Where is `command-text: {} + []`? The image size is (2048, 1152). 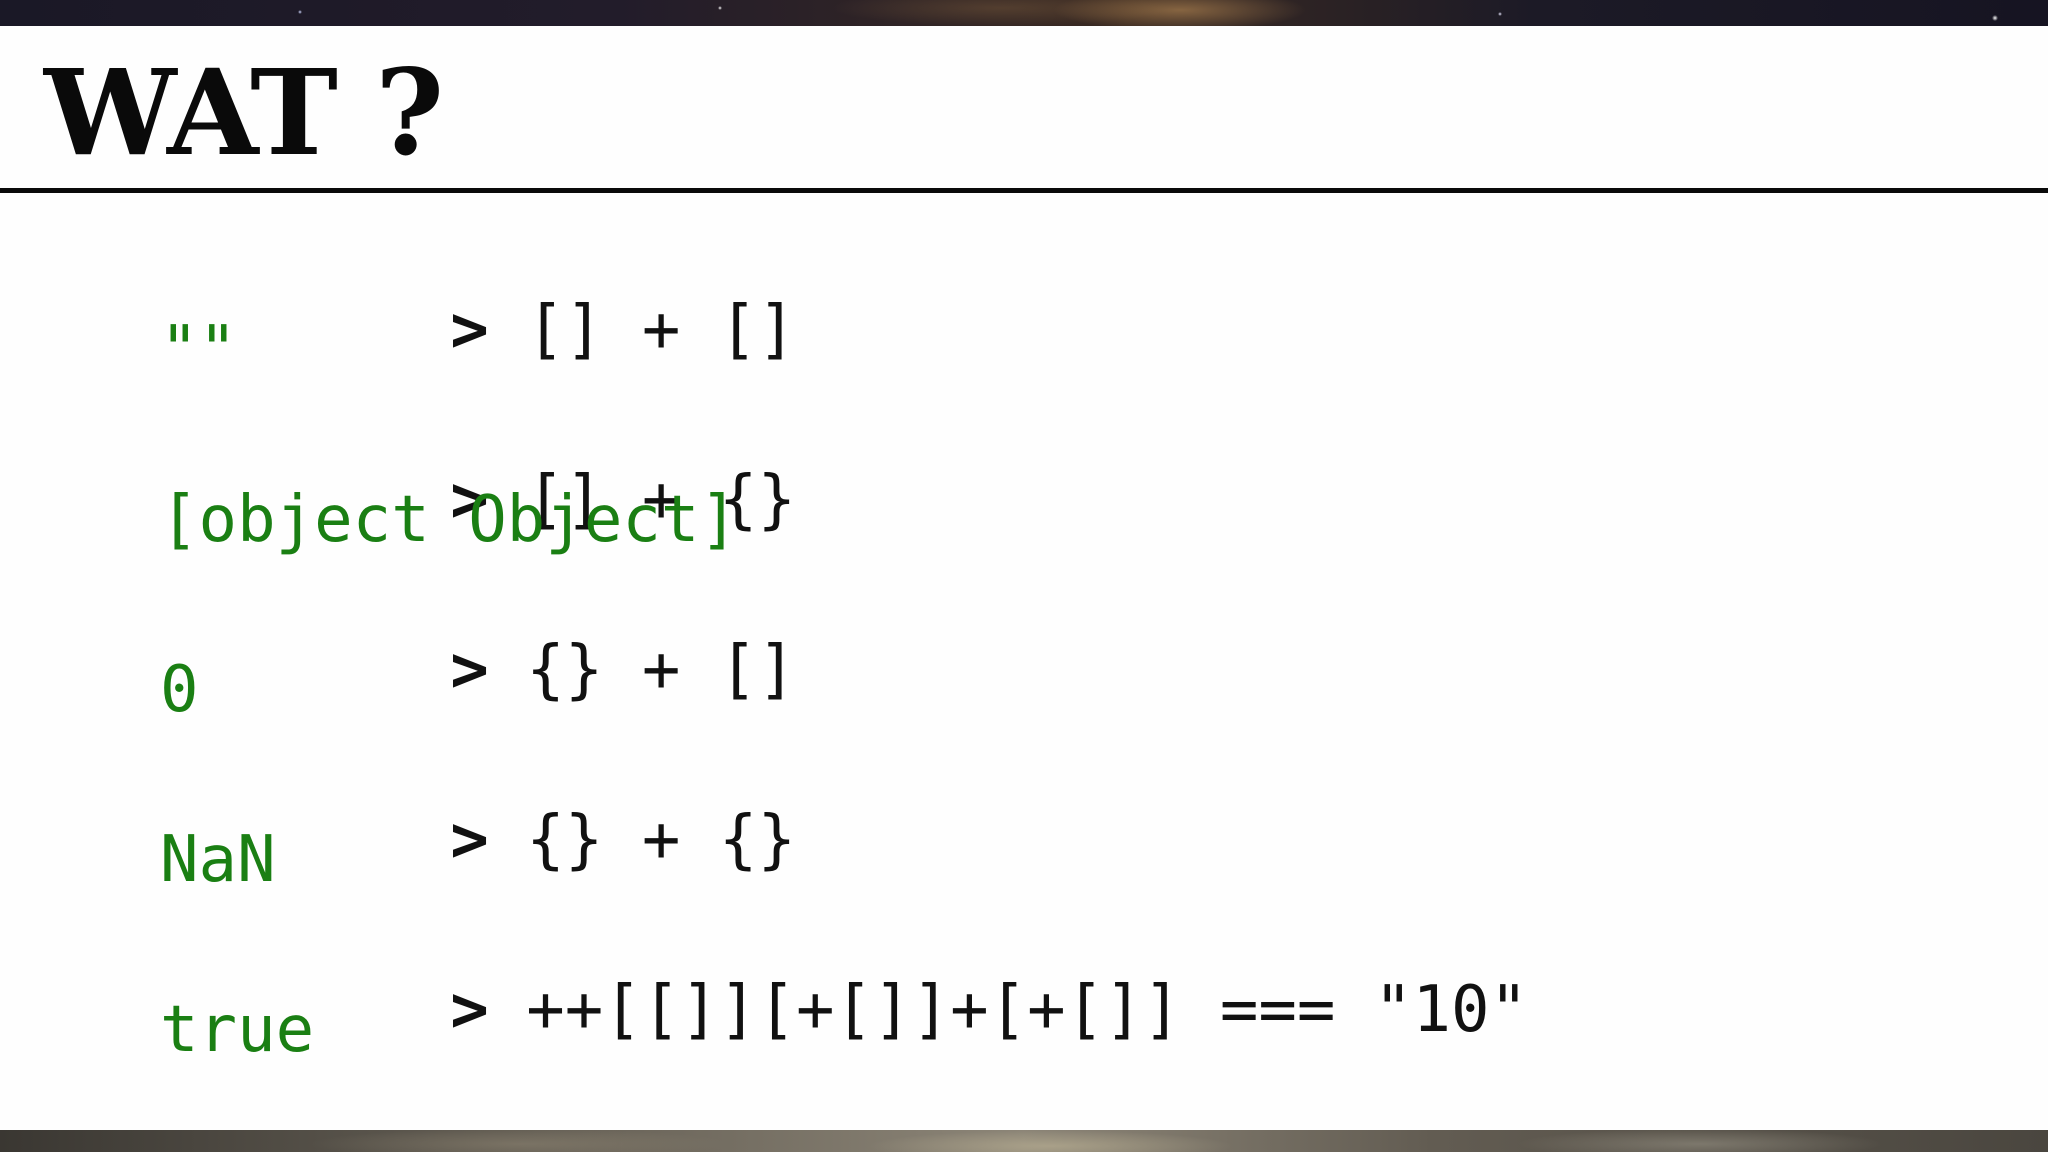
command-text: {} + [] is located at coordinates (661, 670).